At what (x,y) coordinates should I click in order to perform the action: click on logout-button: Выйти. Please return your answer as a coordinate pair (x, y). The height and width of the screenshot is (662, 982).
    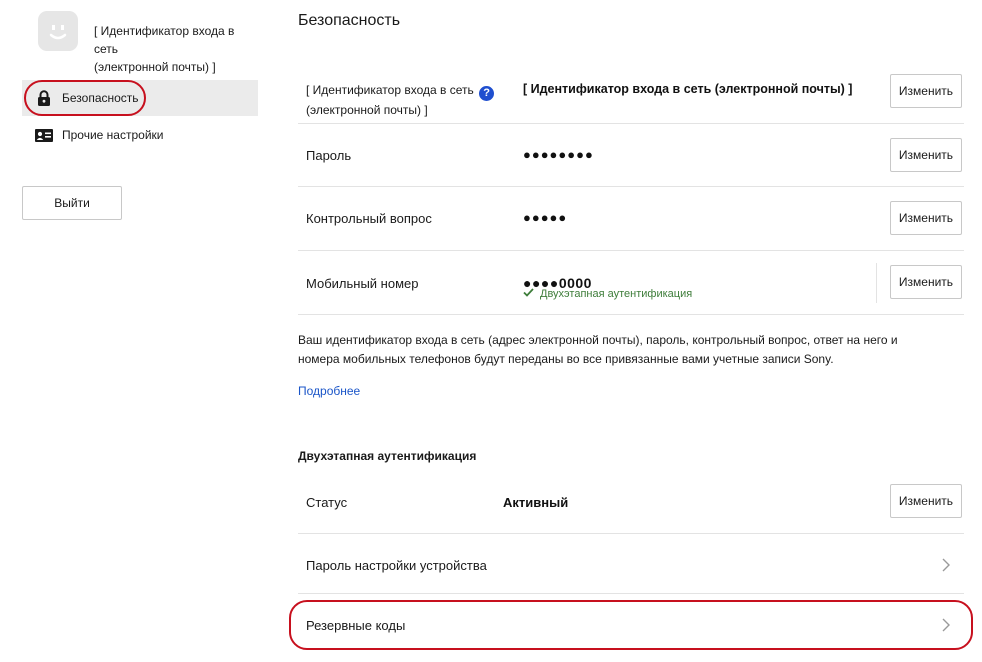
    Looking at the image, I should click on (72, 203).